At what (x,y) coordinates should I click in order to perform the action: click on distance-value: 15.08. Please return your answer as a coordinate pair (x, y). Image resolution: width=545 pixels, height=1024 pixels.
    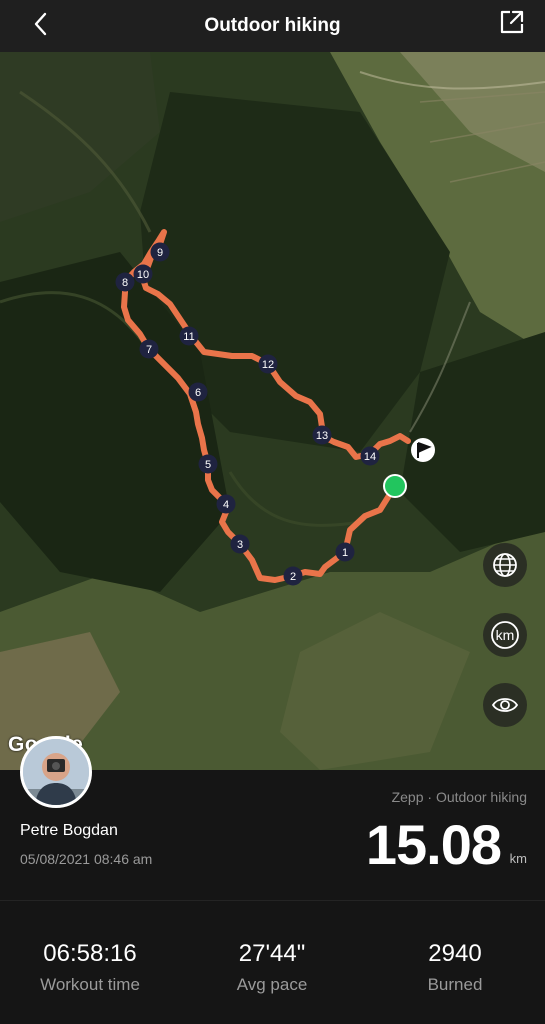
    Looking at the image, I should click on (433, 844).